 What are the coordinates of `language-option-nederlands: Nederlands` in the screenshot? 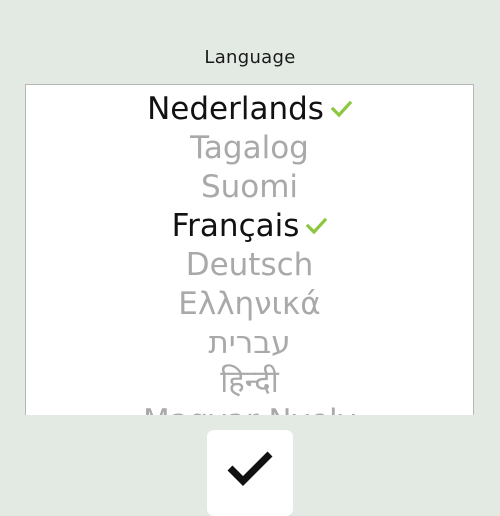 It's located at (249, 107).